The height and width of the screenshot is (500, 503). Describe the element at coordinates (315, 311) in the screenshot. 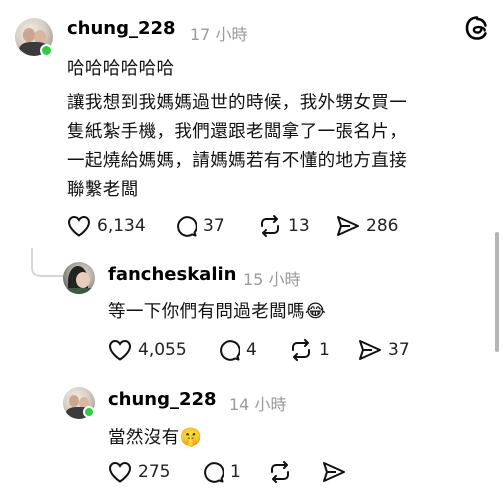

I see `emoji: 😂` at that location.